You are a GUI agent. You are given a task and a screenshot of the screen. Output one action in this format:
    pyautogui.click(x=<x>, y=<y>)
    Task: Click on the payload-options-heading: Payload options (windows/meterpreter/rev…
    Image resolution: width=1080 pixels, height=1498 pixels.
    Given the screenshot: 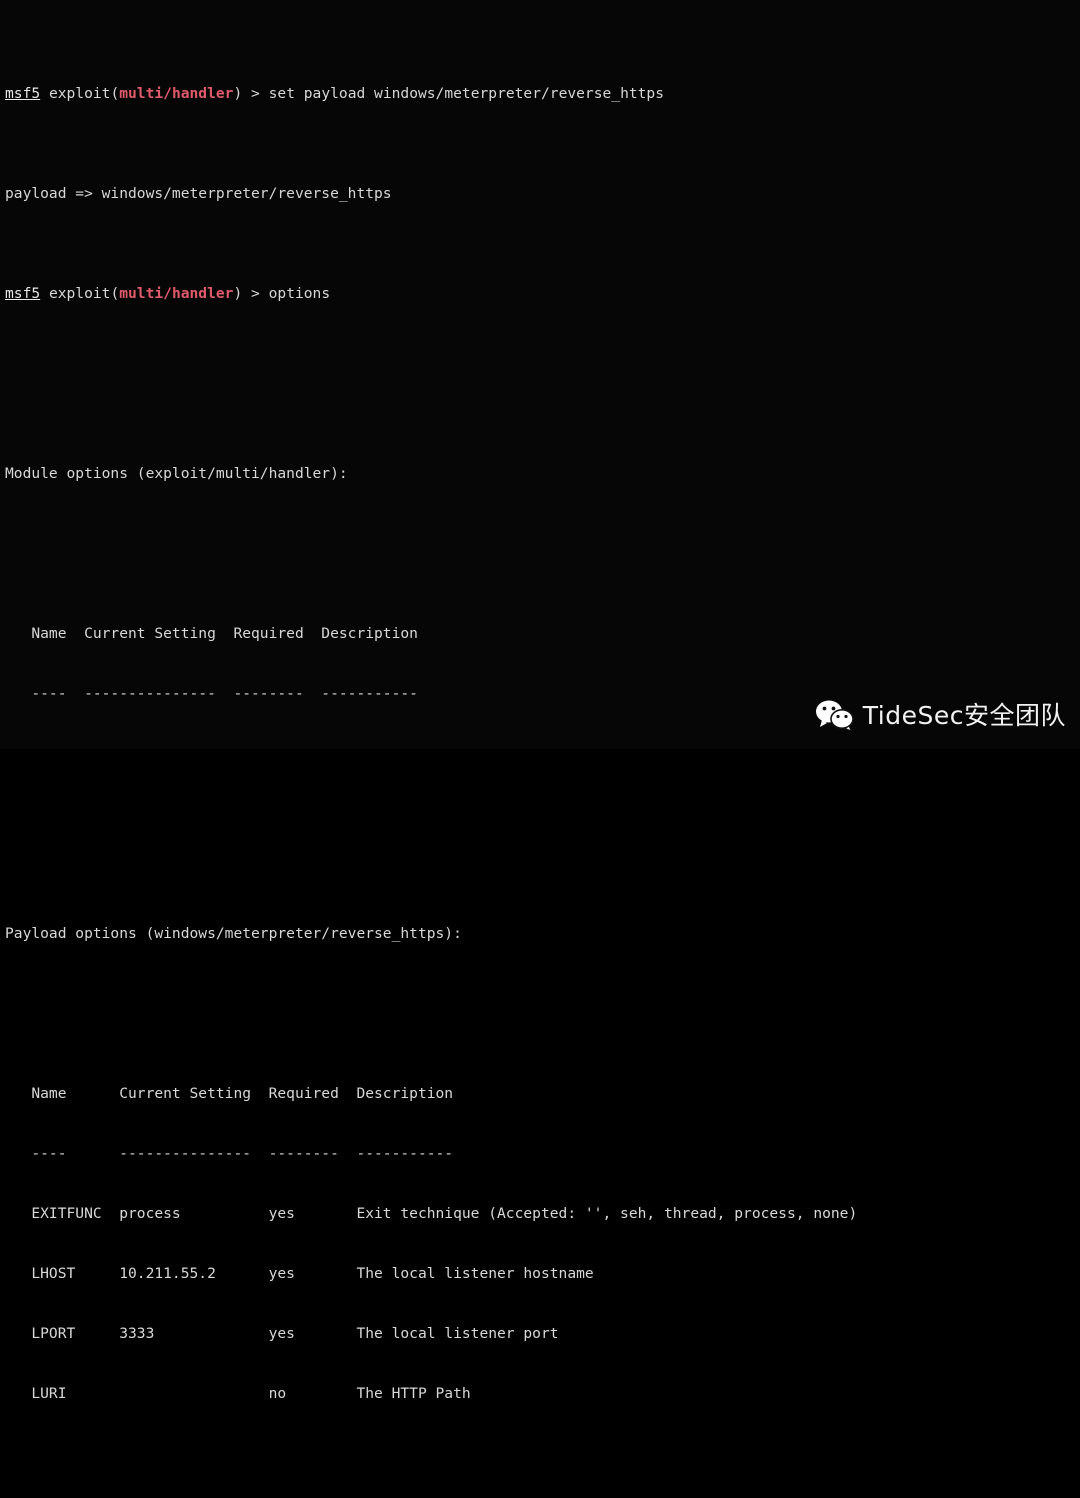 What is the action you would take?
    pyautogui.click(x=233, y=933)
    